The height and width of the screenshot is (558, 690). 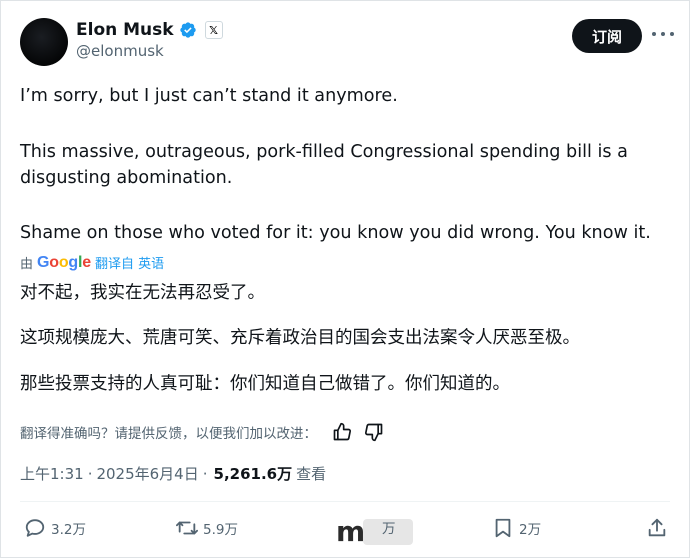 I want to click on share-button, so click(x=657, y=528).